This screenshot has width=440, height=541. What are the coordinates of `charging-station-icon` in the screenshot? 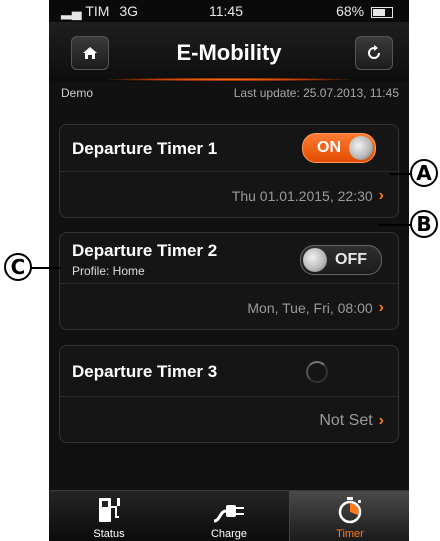 It's located at (109, 510).